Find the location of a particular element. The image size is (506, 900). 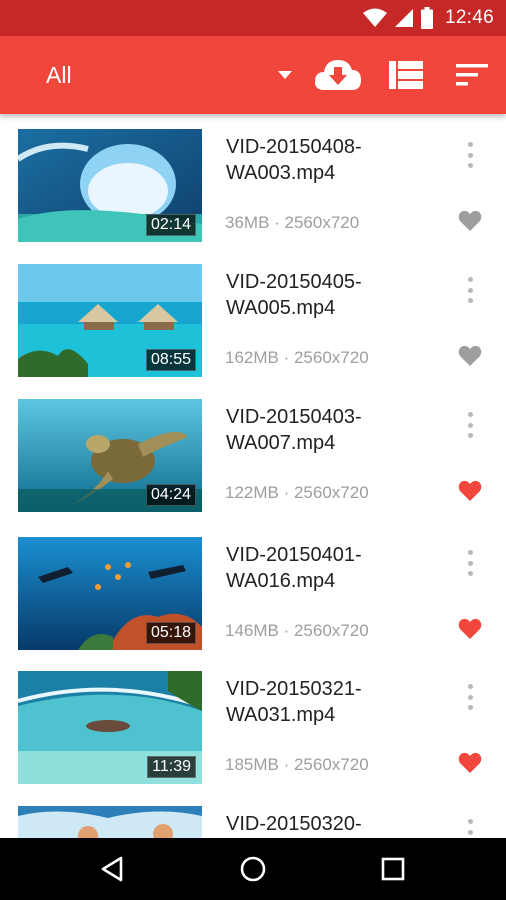

recents-button is located at coordinates (393, 869).